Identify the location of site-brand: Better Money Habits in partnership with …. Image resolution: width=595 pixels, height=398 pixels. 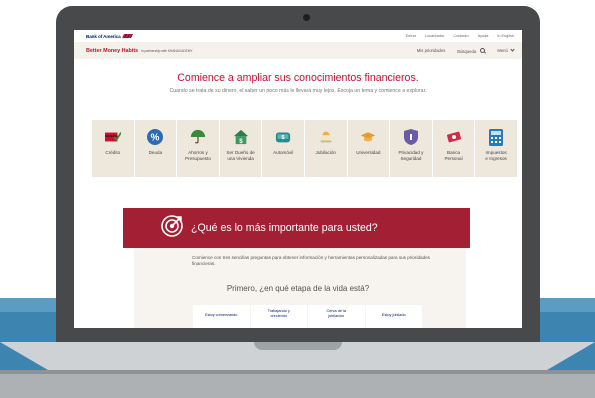
(139, 51).